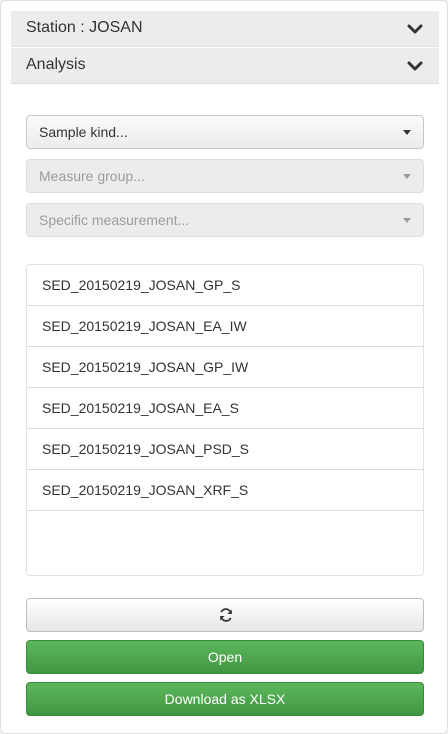 The image size is (448, 734). What do you see at coordinates (225, 66) in the screenshot?
I see `analysis-accordion-header: Analysis` at bounding box center [225, 66].